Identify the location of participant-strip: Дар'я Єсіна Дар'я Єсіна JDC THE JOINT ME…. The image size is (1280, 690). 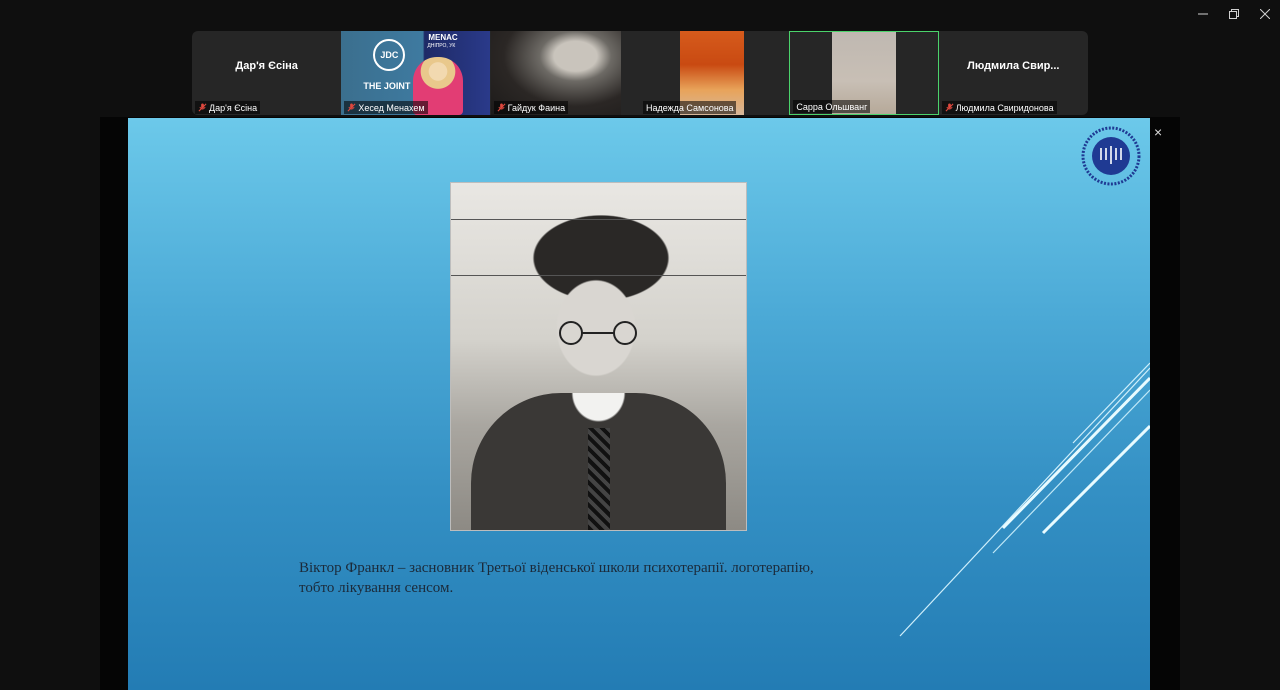
(640, 73).